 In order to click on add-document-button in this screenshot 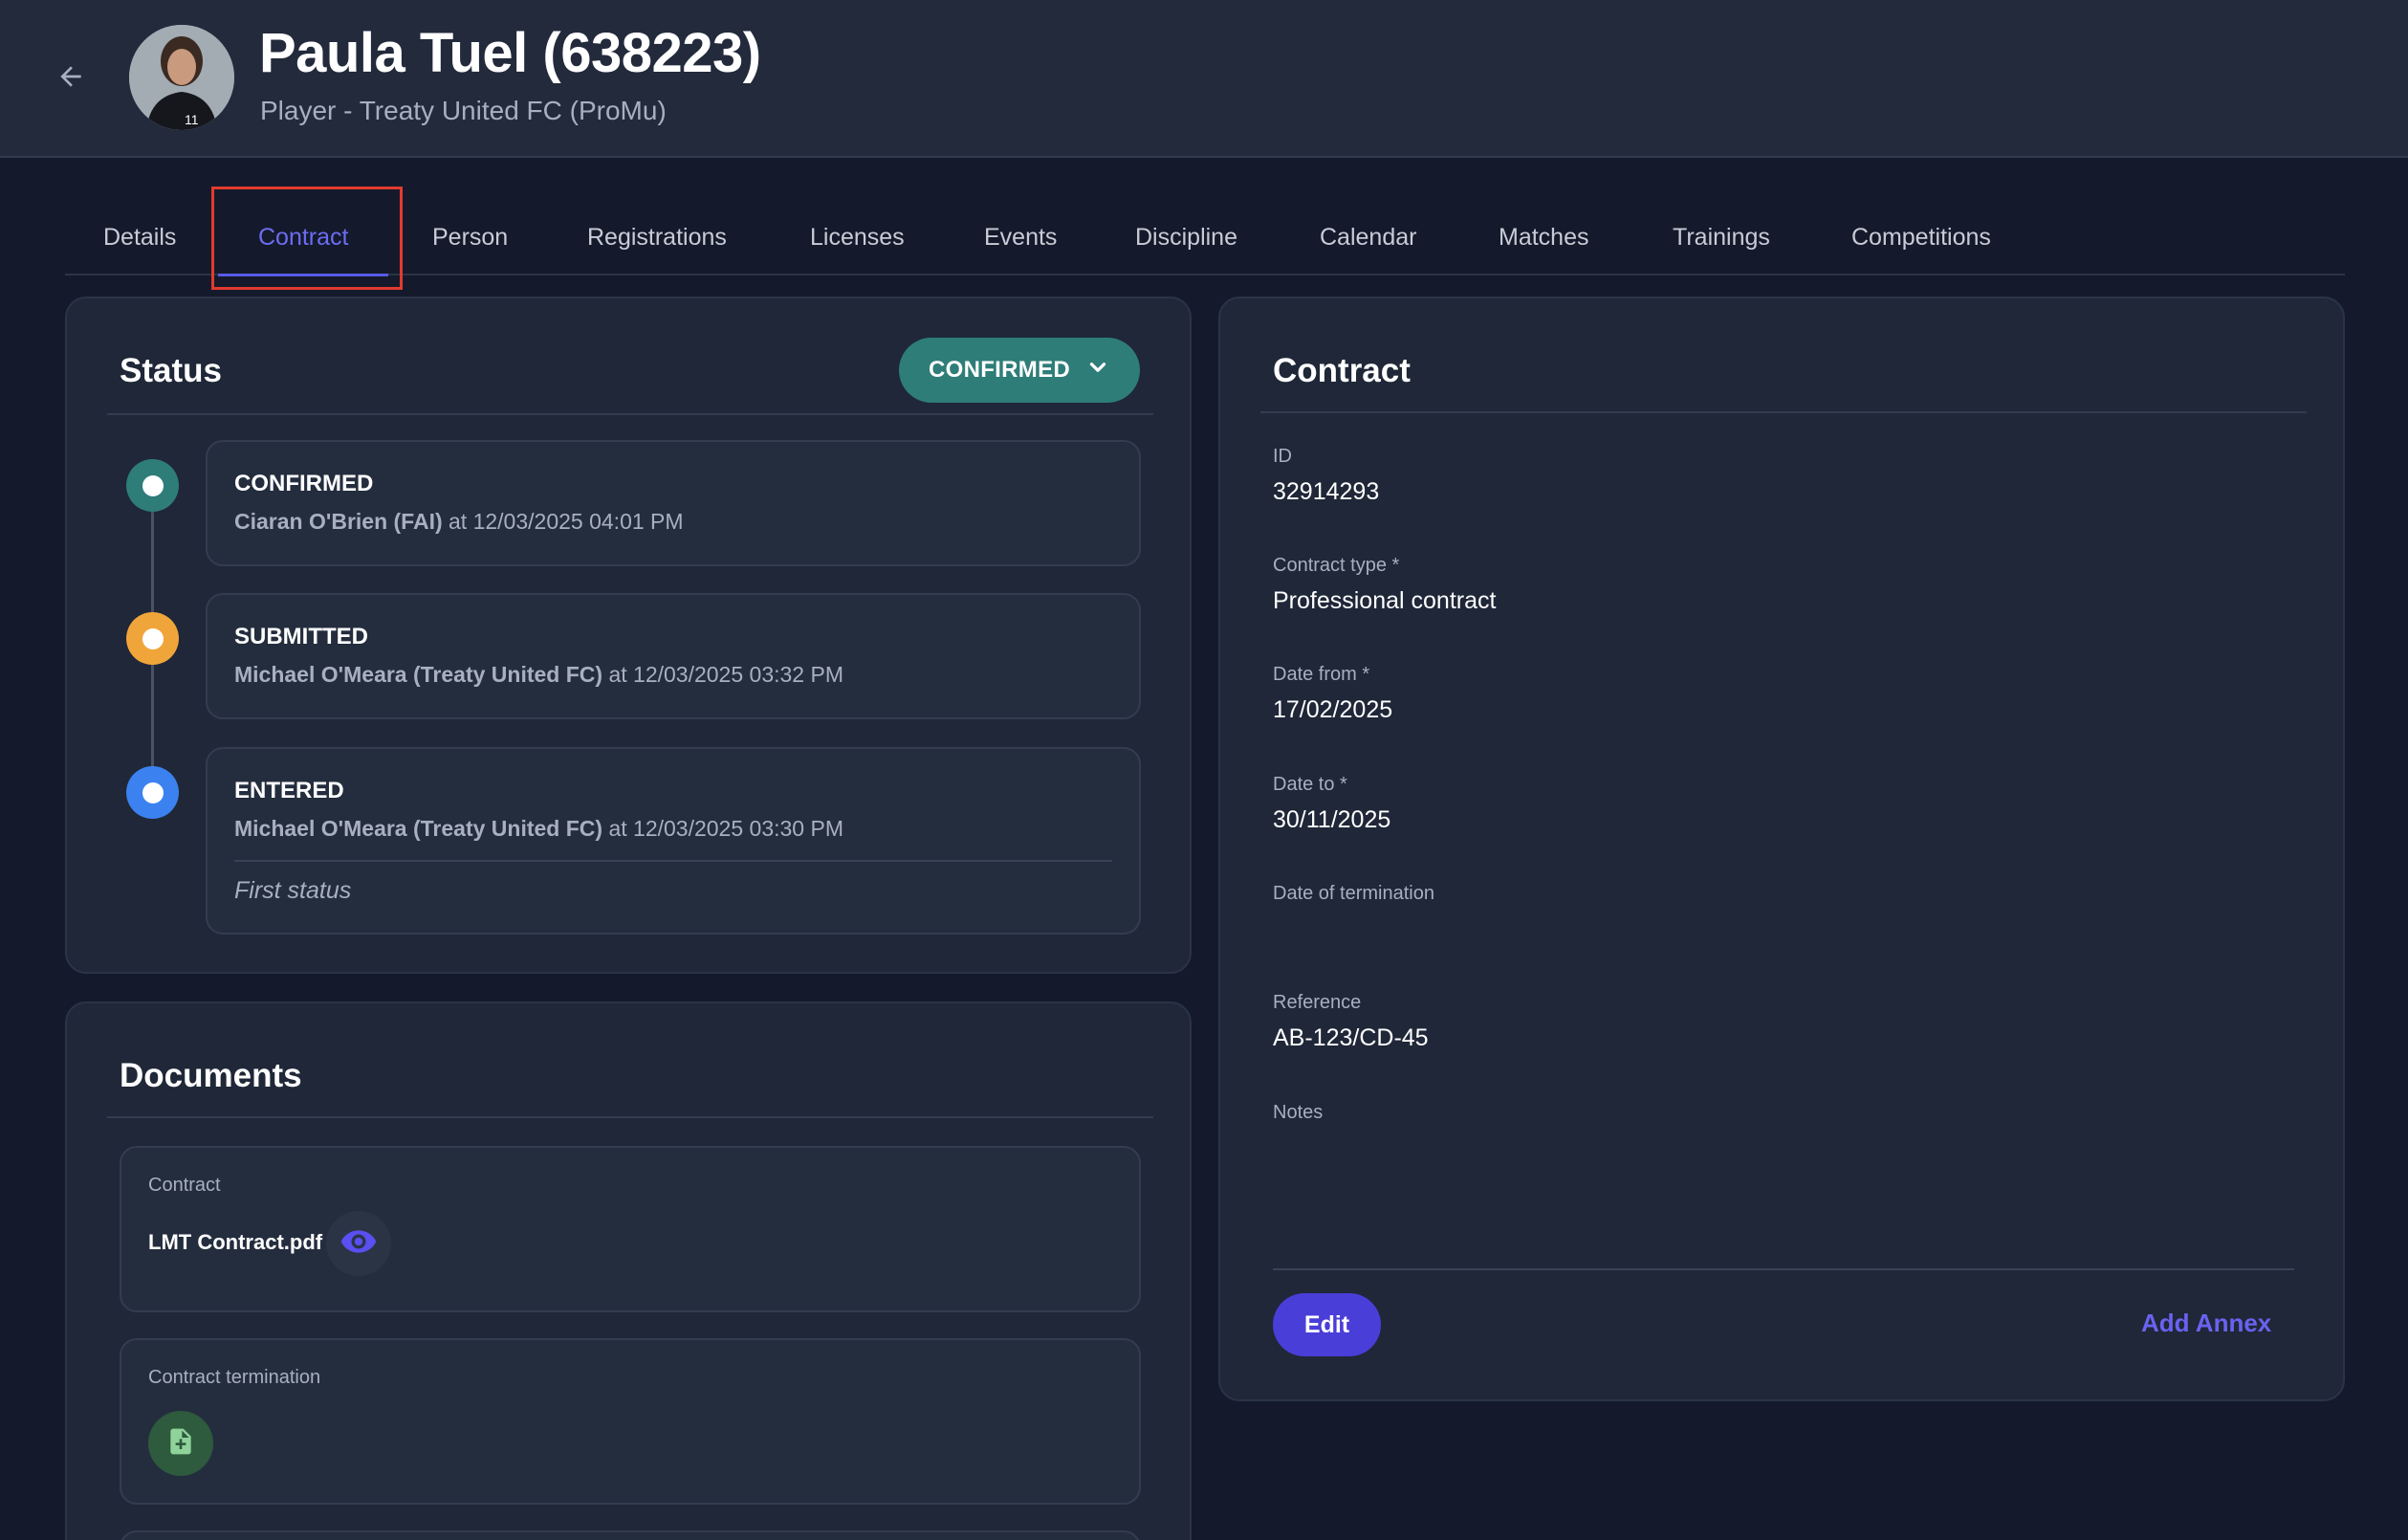, I will do `click(180, 1443)`.